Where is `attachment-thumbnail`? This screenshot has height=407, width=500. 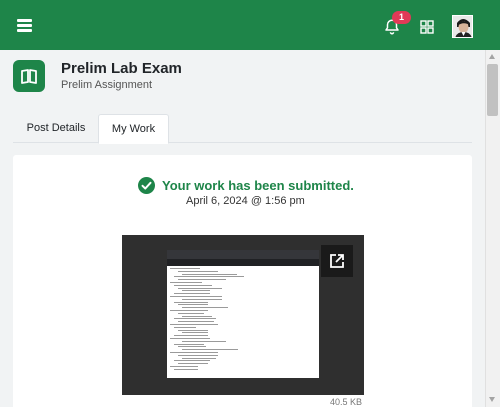 attachment-thumbnail is located at coordinates (243, 314).